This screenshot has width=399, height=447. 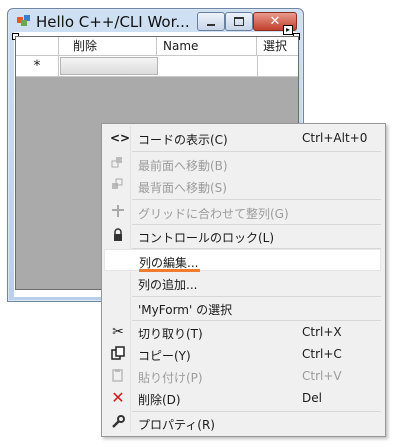 I want to click on menu-item-send-to-back: 最背面へ移動(S), so click(x=242, y=186).